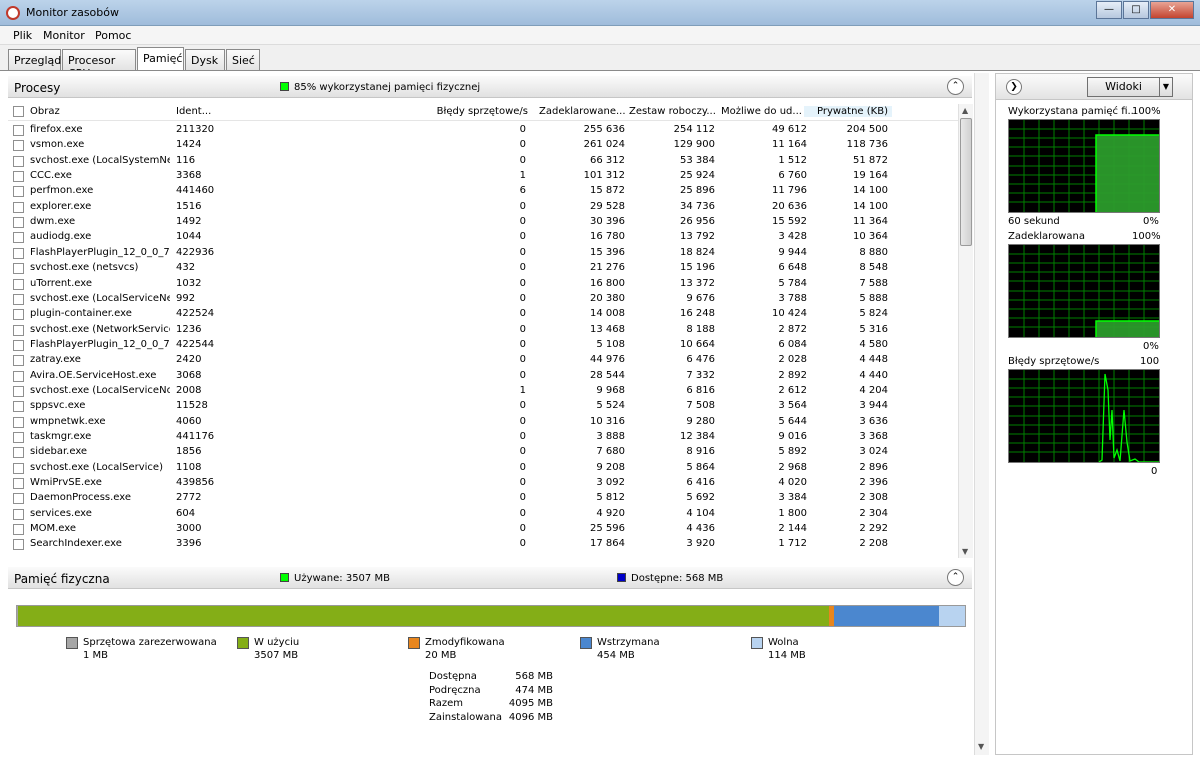 Image resolution: width=1200 pixels, height=761 pixels. I want to click on graph2-title: Zadeklarowana, so click(1046, 236).